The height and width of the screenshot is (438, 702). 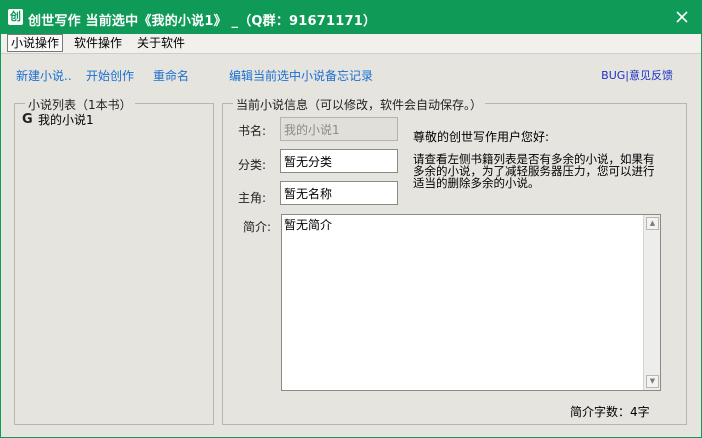 I want to click on category-field, so click(x=339, y=161).